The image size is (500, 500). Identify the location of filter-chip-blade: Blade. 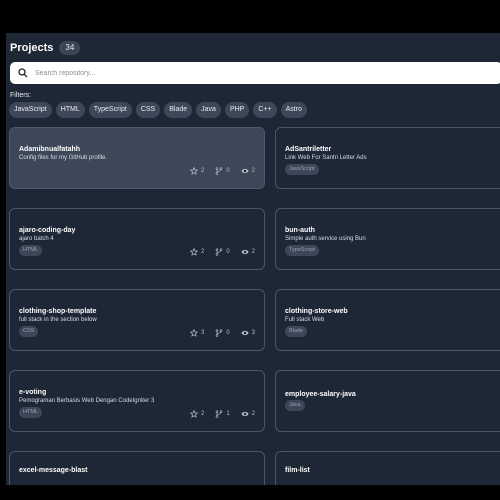
(178, 110).